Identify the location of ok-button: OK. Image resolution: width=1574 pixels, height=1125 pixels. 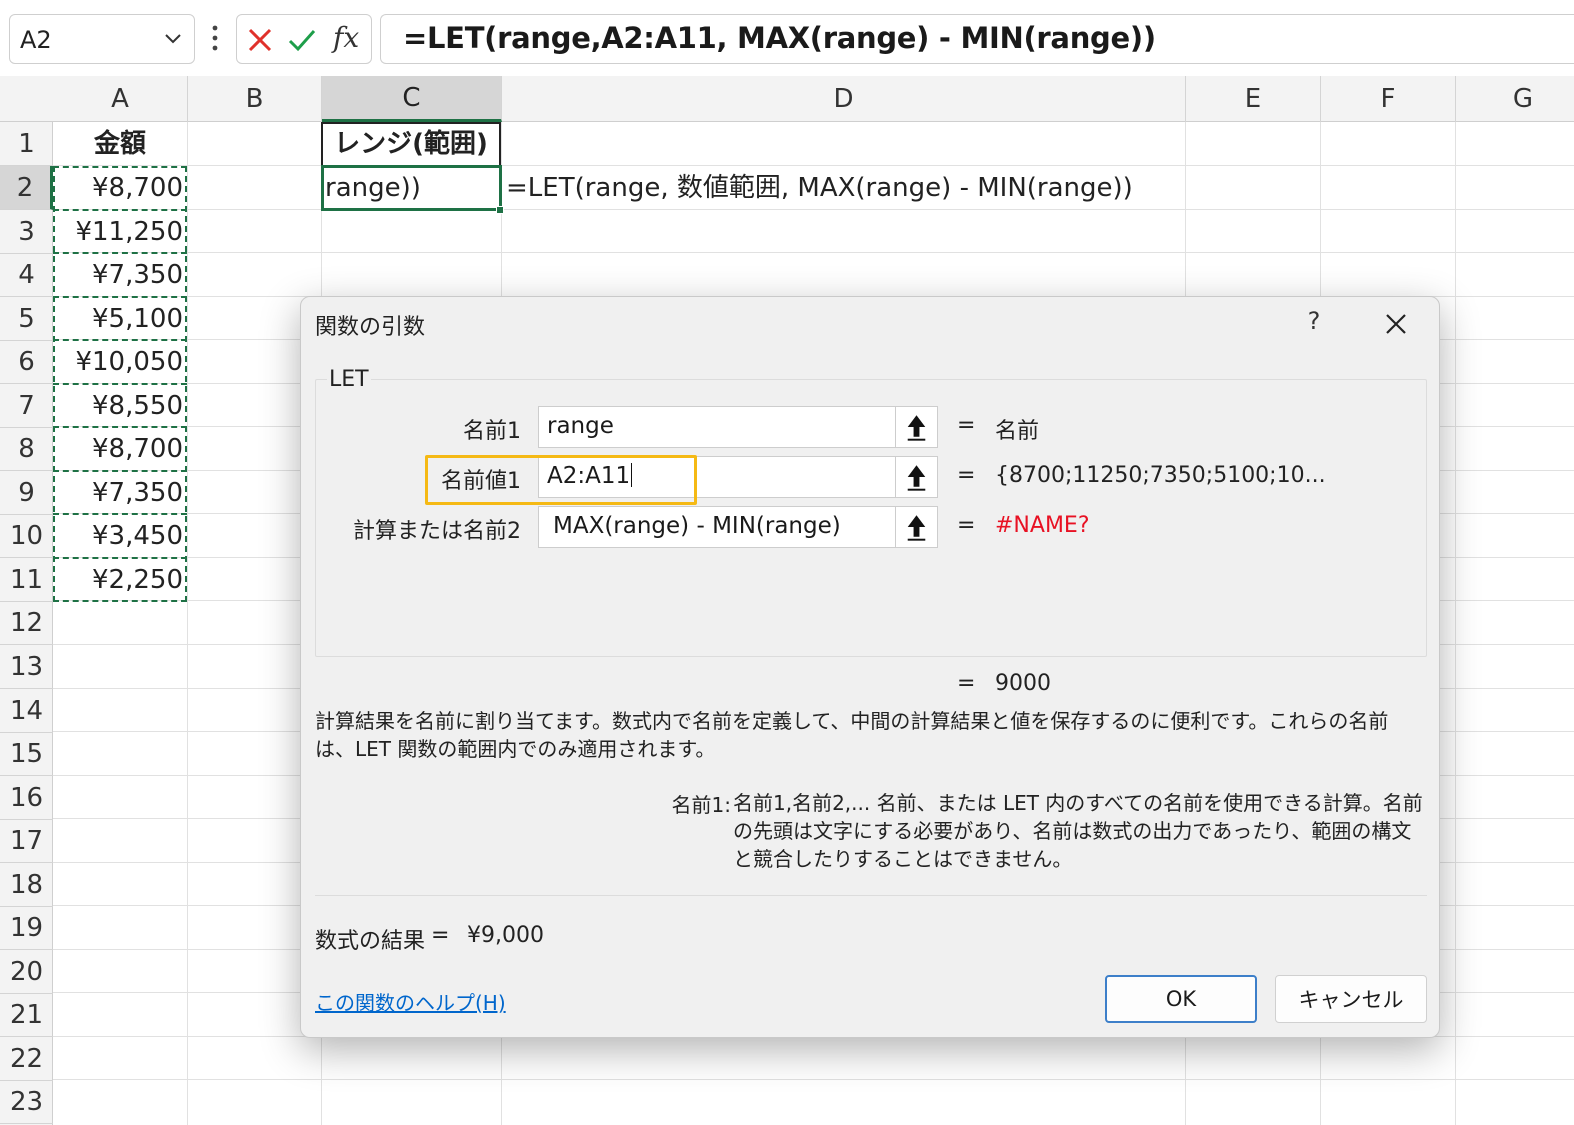
(1181, 999).